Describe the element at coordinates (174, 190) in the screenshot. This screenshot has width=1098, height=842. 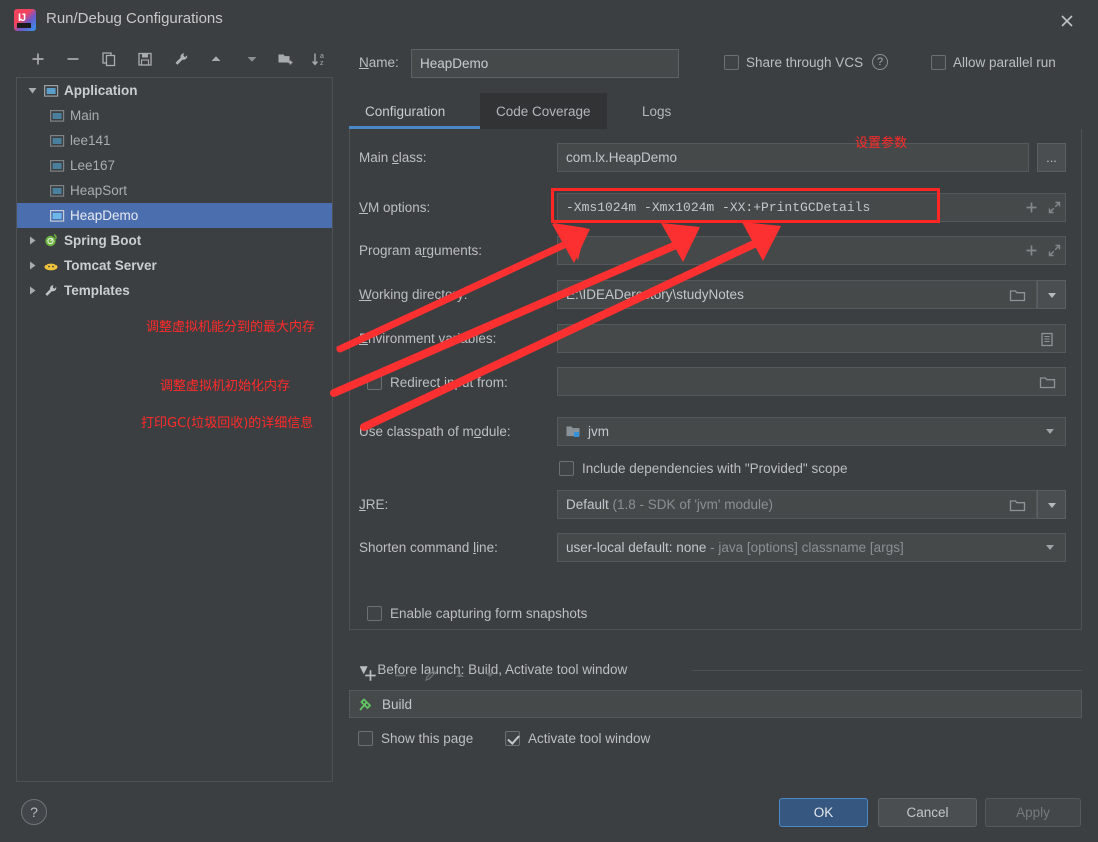
I see `tree-item-heapsort: HeapSort` at that location.